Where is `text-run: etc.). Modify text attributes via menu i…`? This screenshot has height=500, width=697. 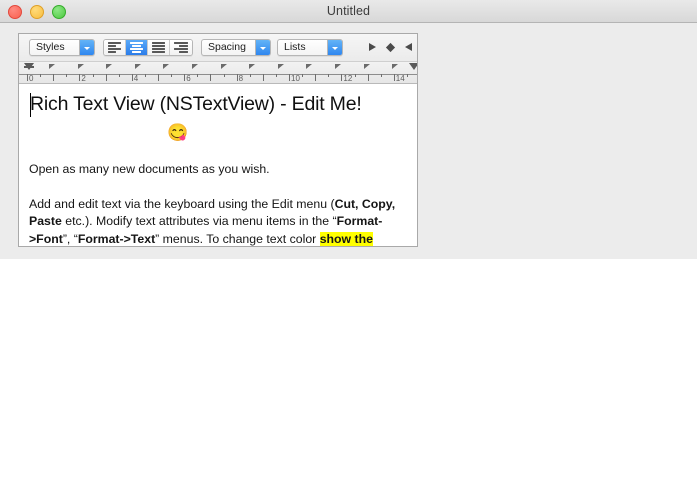
text-run: etc.). Modify text attributes via menu i… is located at coordinates (199, 221).